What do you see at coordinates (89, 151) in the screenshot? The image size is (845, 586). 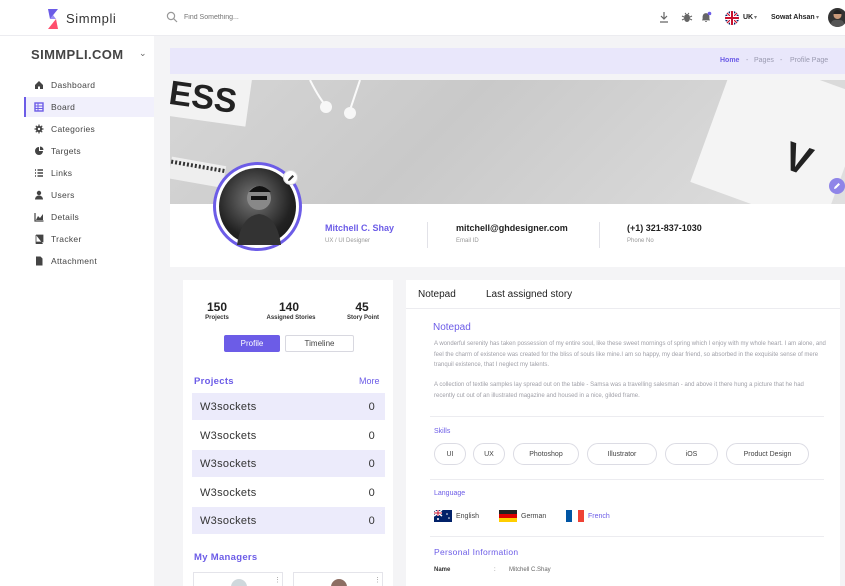 I see `sidebar-item-targets: Targets` at bounding box center [89, 151].